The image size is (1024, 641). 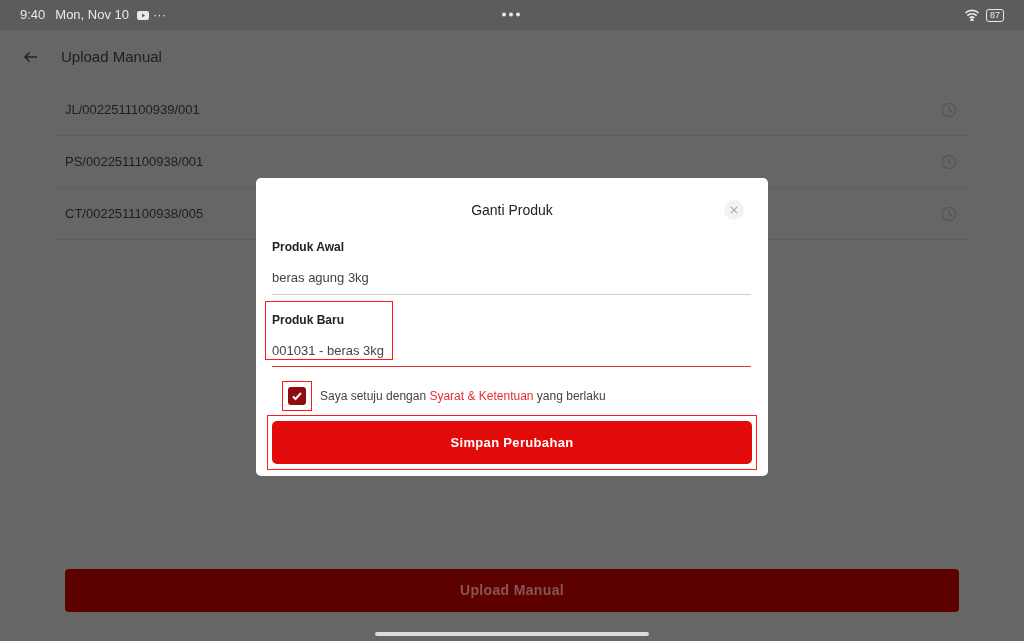 I want to click on field-label: Produk Awal, so click(x=309, y=247).